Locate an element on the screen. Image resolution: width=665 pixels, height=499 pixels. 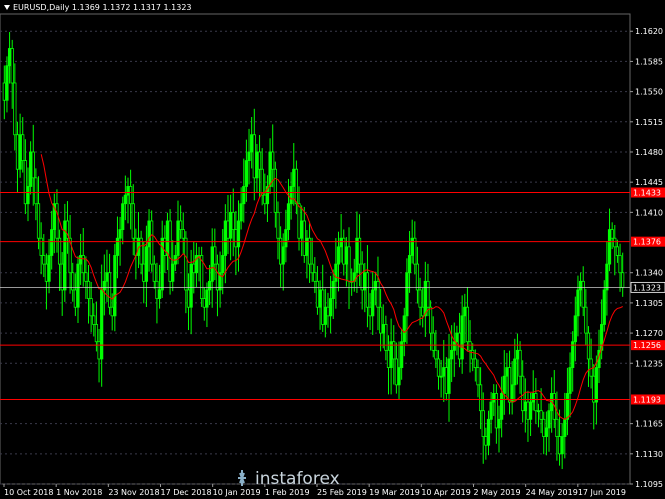
chart-header: EURUSD,Daily 1.1369 1.1372 1.1317 1.1323 is located at coordinates (98, 7).